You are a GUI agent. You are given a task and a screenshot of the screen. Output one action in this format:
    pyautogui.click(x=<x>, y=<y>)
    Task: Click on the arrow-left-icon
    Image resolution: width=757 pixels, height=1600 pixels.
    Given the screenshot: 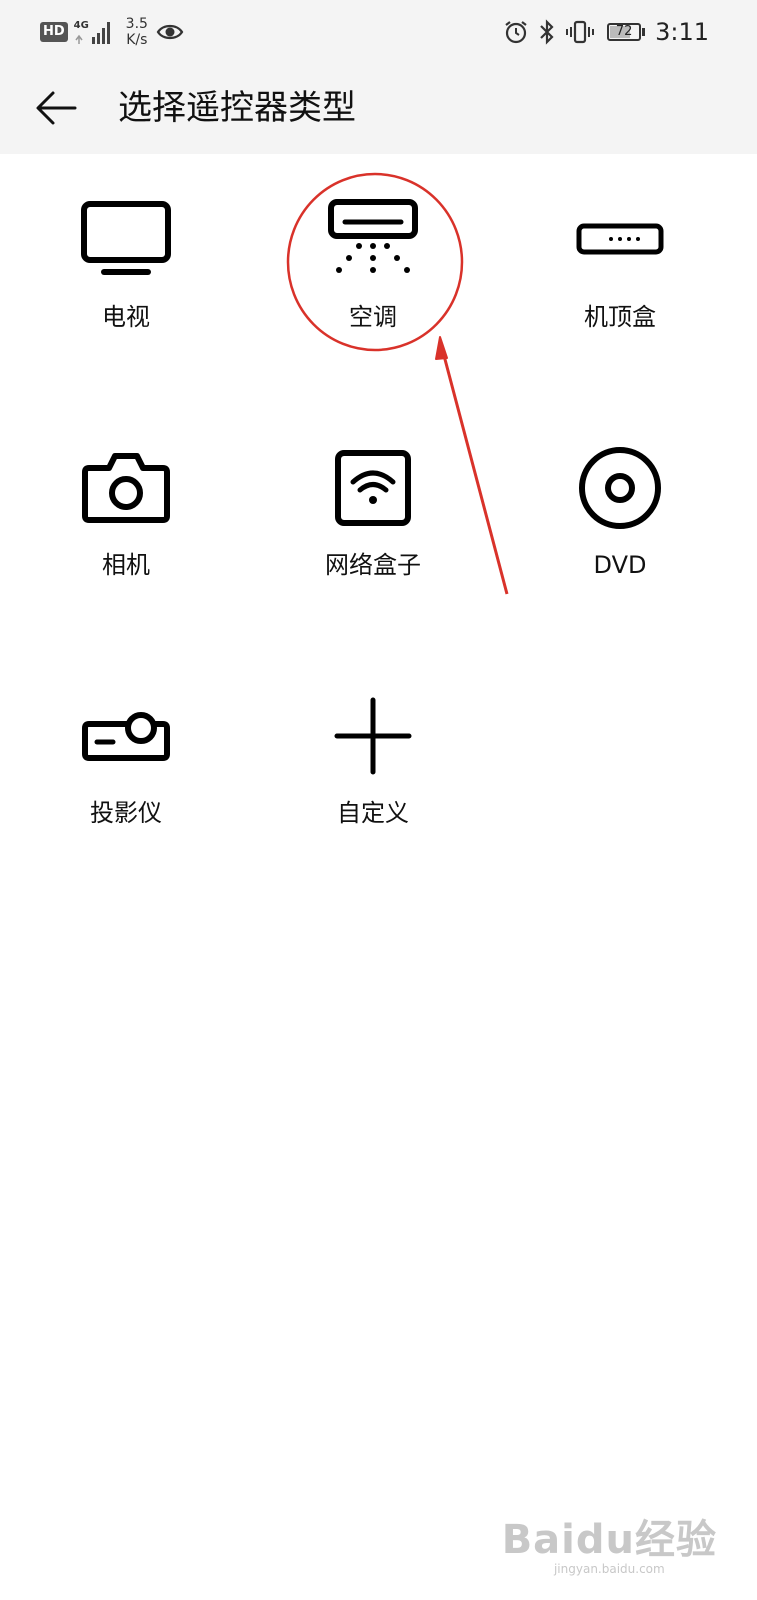 What is the action you would take?
    pyautogui.click(x=56, y=108)
    